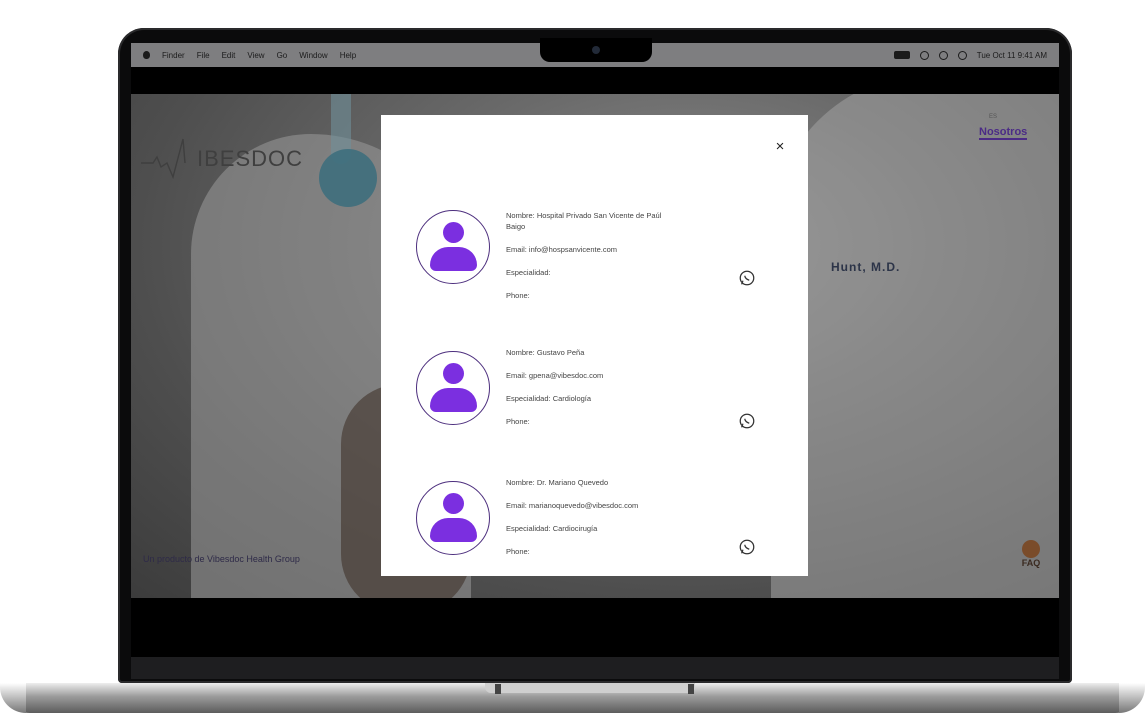  Describe the element at coordinates (901, 55) in the screenshot. I see `battery-icon` at that location.